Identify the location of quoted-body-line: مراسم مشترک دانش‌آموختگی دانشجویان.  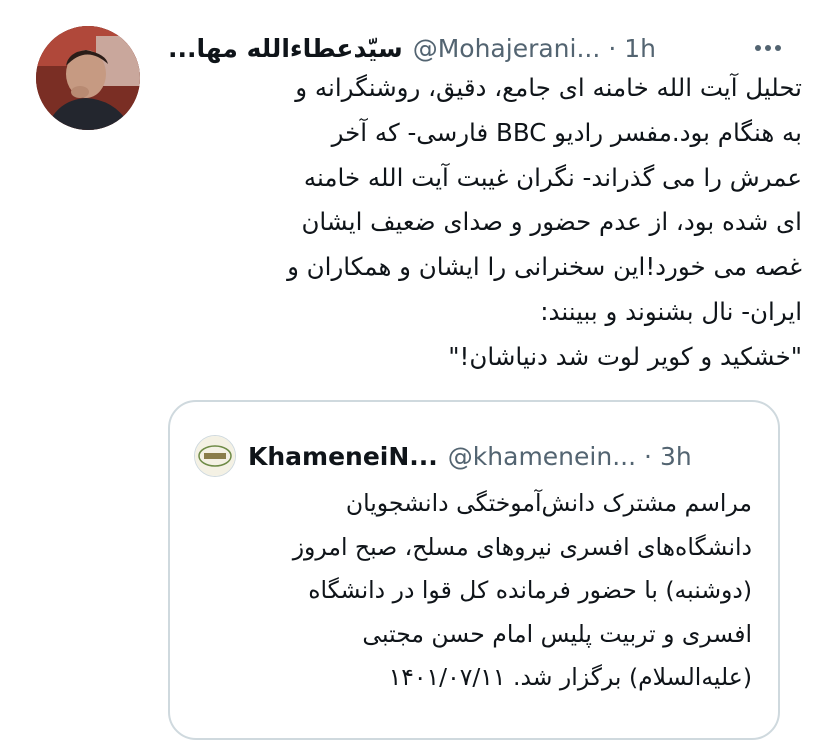
(548, 503).